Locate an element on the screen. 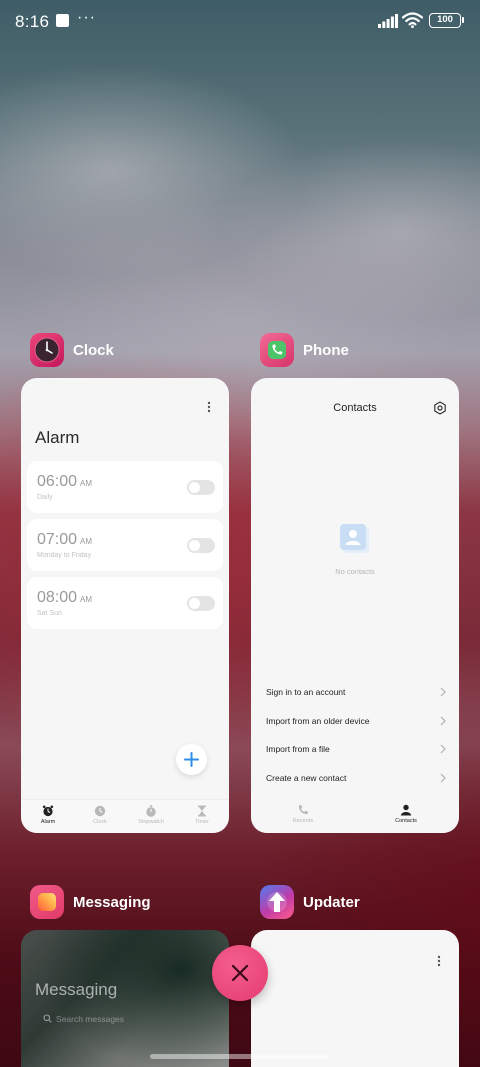 The image size is (480, 1067). tab-label: Clock is located at coordinates (100, 822).